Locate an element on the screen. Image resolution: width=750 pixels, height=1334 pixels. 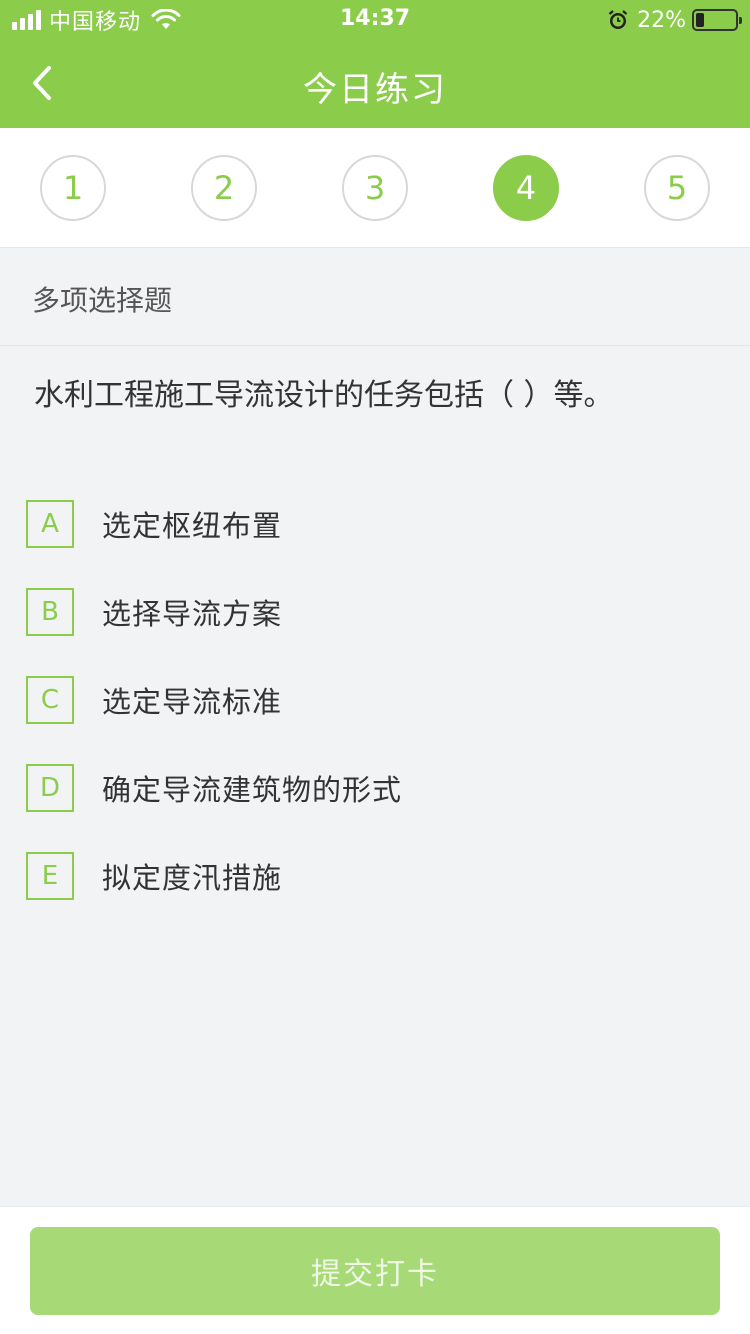
question-type: 多项选择题 is located at coordinates (375, 297).